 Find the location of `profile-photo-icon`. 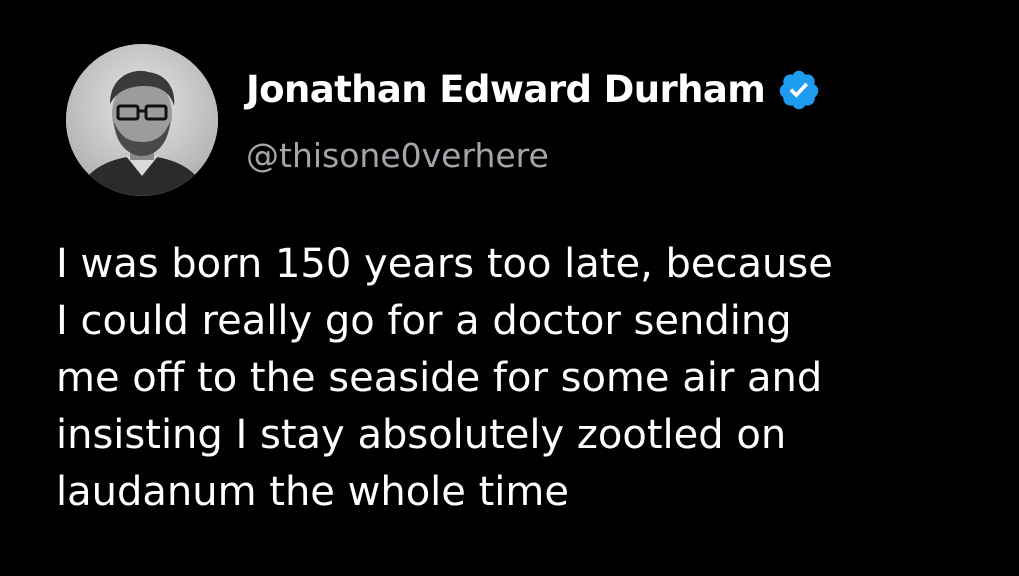

profile-photo-icon is located at coordinates (142, 120).